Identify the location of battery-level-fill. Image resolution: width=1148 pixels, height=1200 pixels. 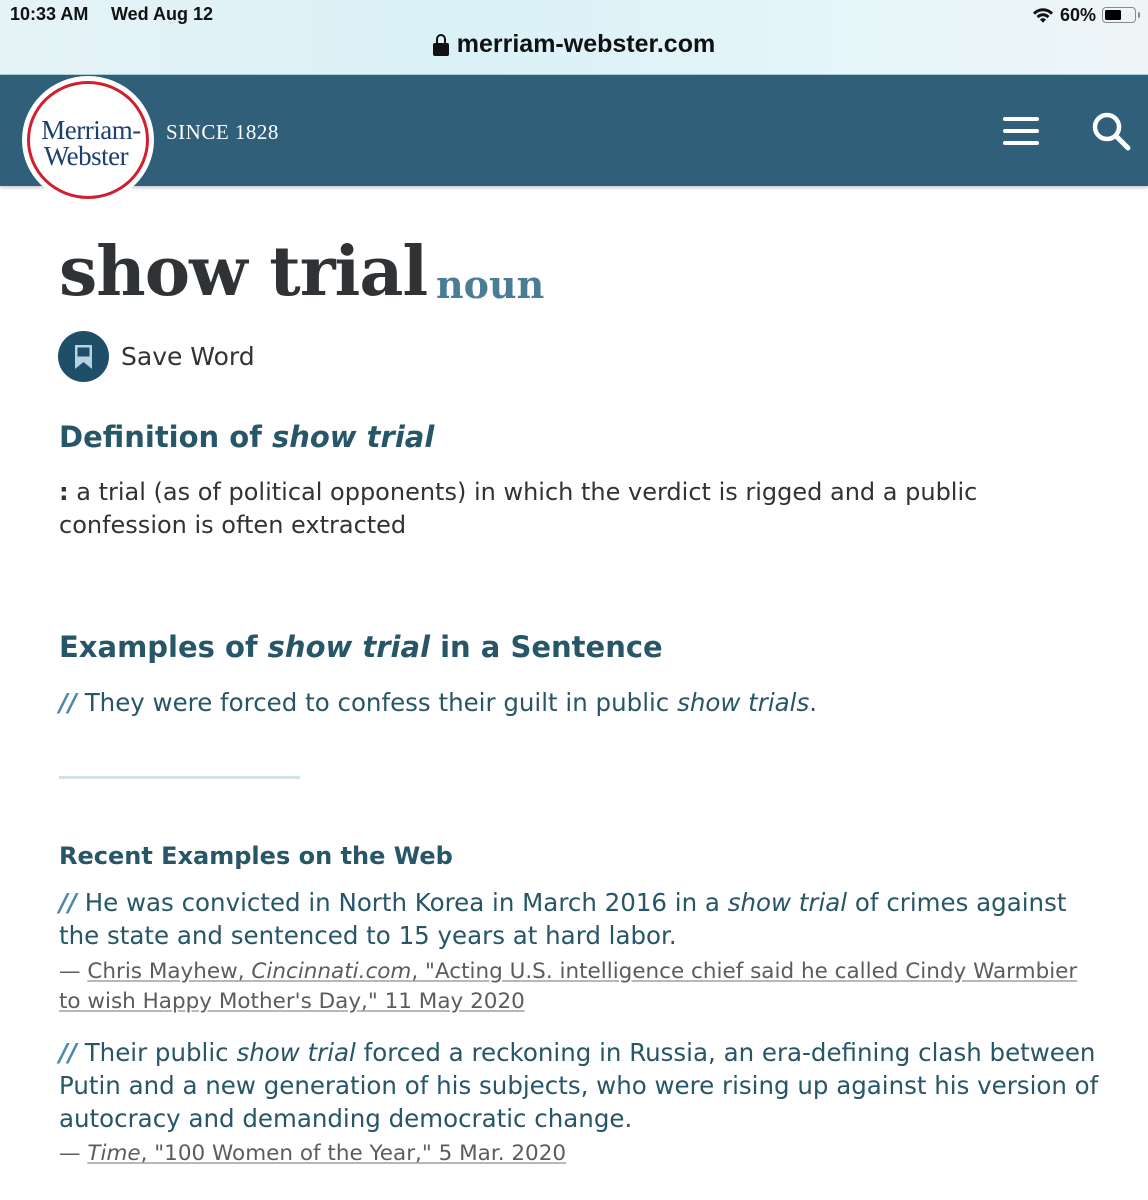
(1113, 15).